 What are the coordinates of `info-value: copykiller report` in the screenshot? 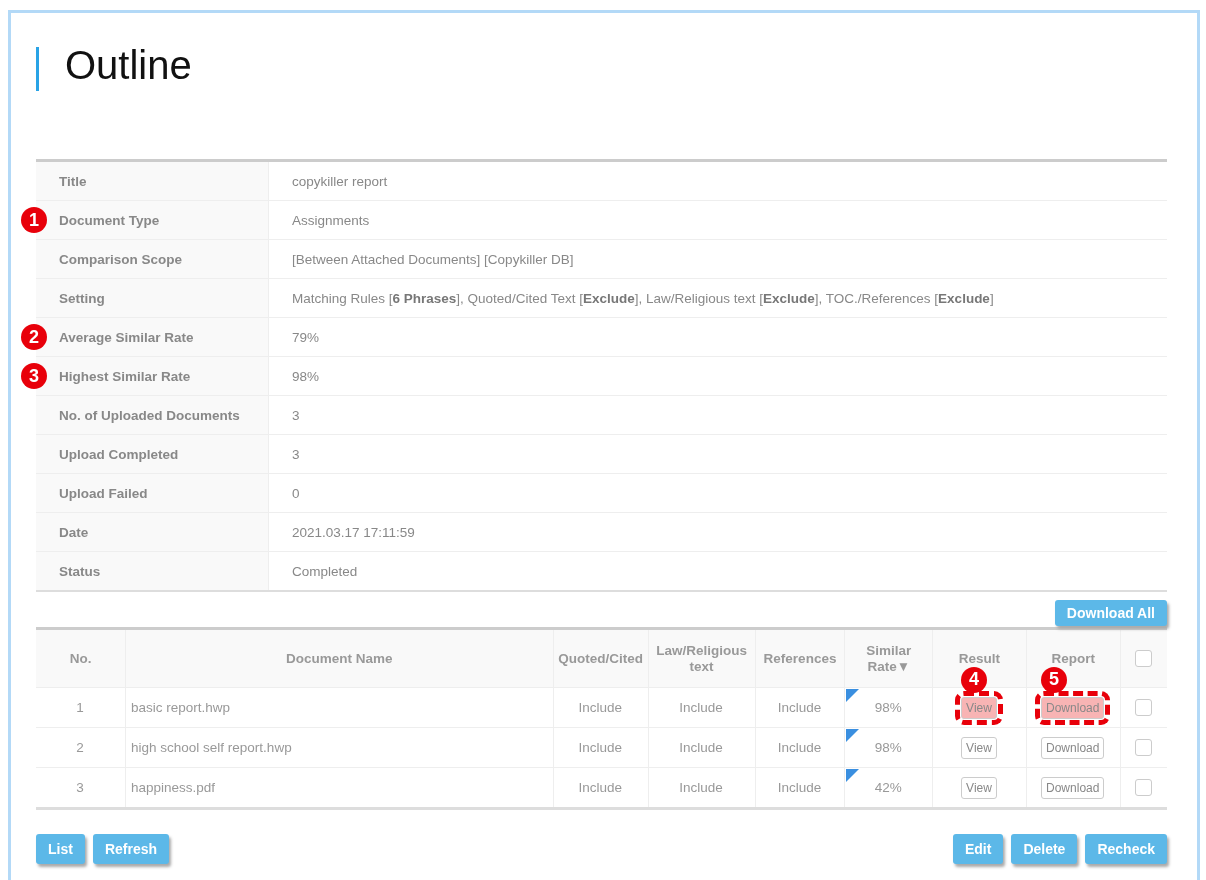 It's located at (340, 181).